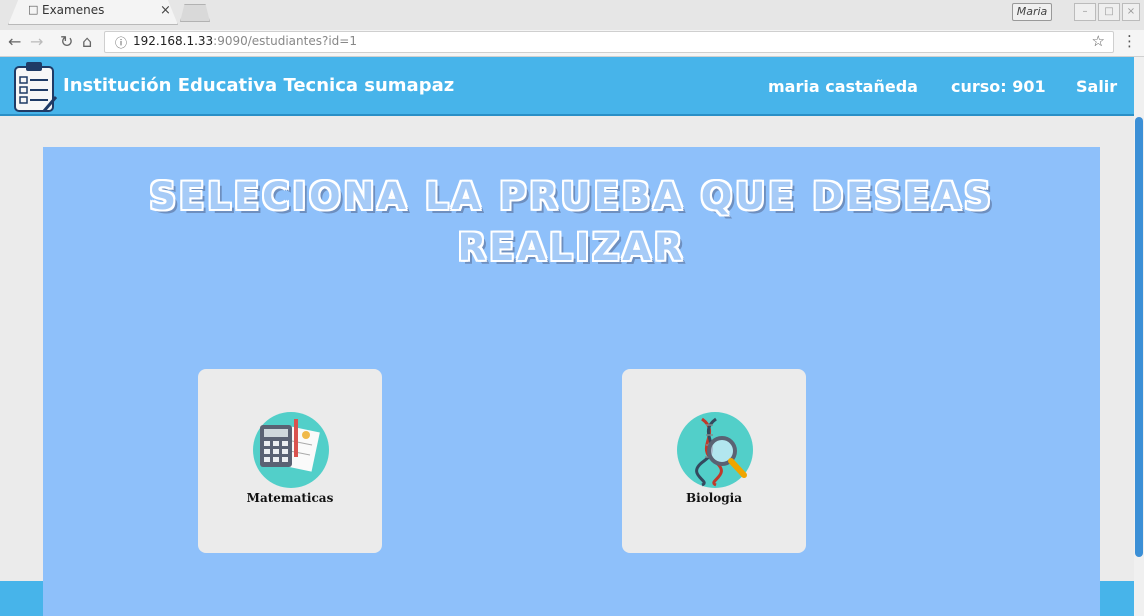 The height and width of the screenshot is (616, 1144). Describe the element at coordinates (195, 13) in the screenshot. I see `new-tab-button` at that location.